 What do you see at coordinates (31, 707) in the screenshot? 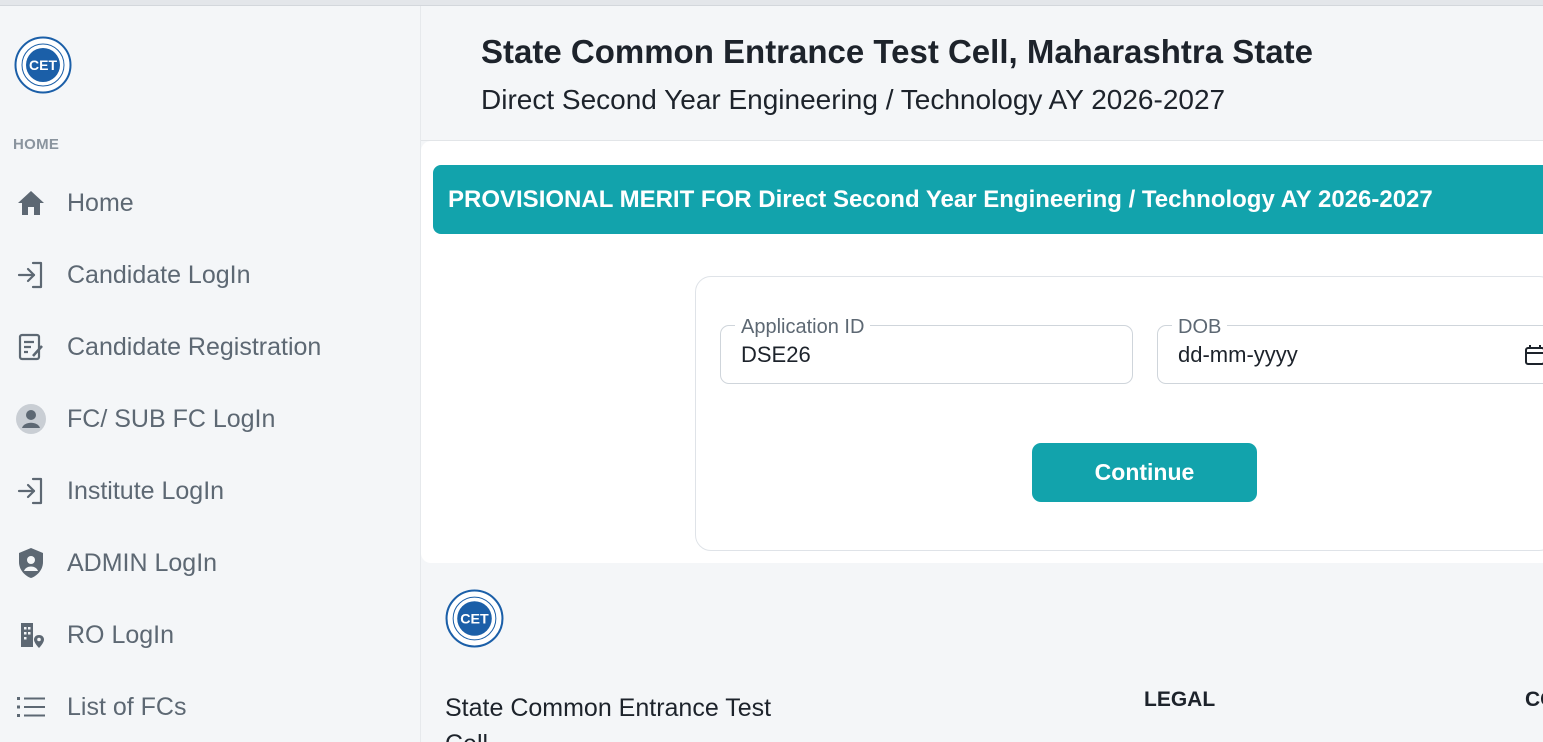
I see `list-icon` at bounding box center [31, 707].